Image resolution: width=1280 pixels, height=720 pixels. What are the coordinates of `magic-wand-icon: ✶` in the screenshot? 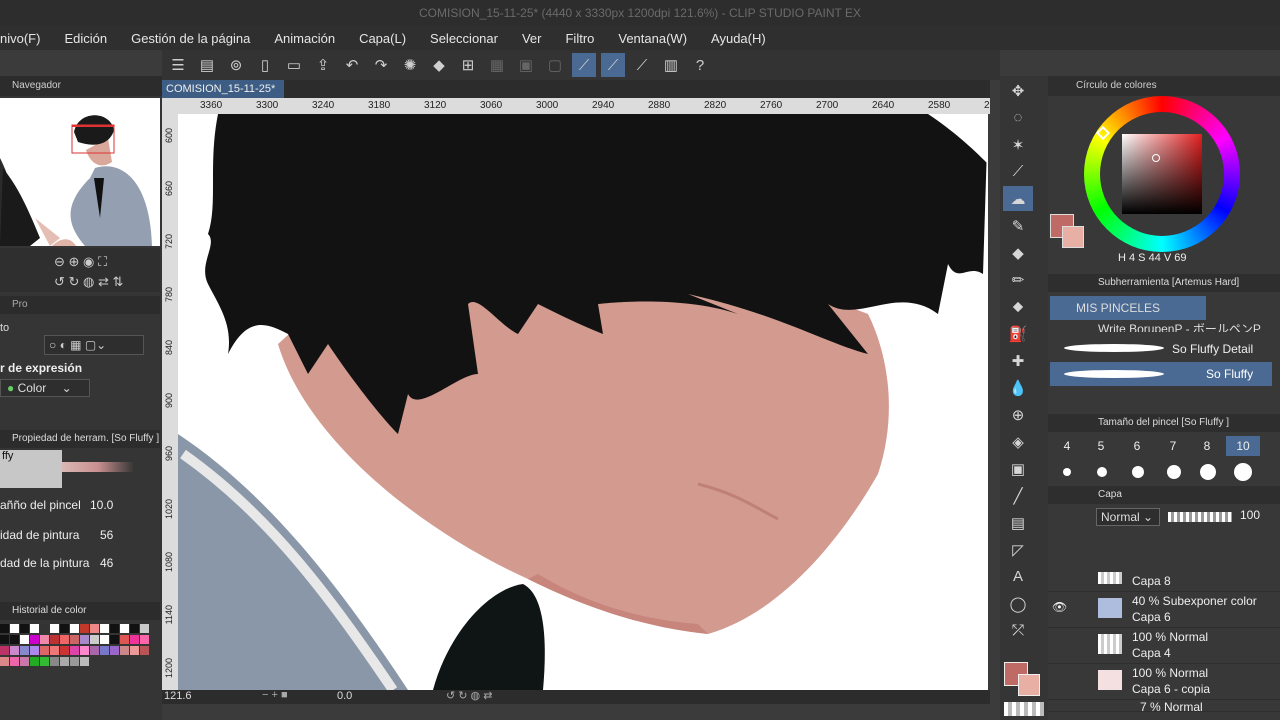 It's located at (1018, 144).